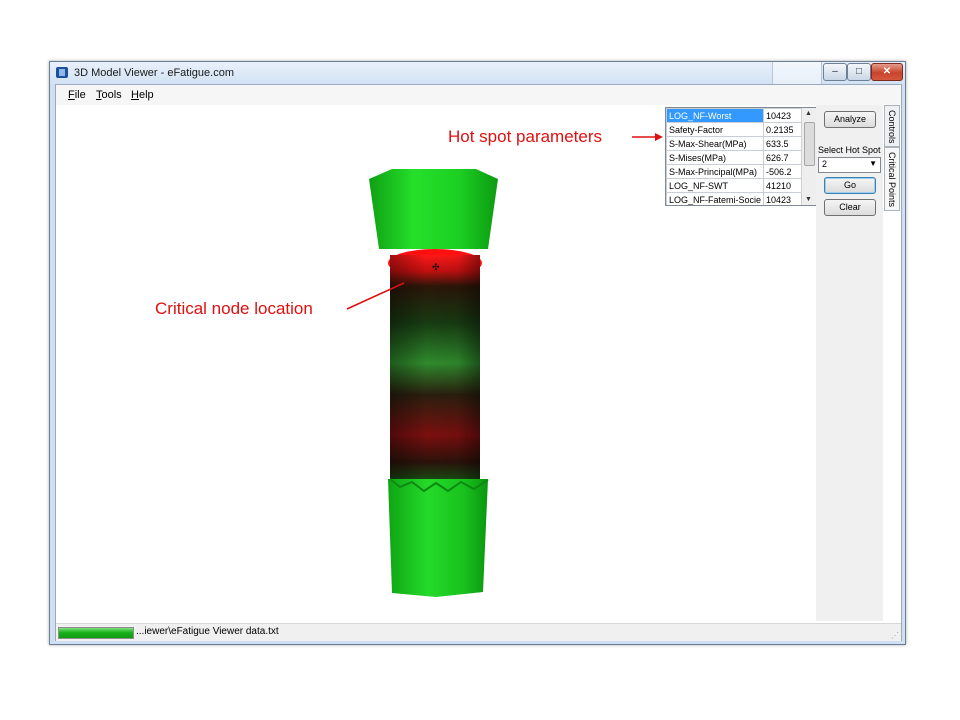 Image resolution: width=960 pixels, height=720 pixels. What do you see at coordinates (154, 73) in the screenshot?
I see `window-title: 3D Model Viewer - eFatigue.com` at bounding box center [154, 73].